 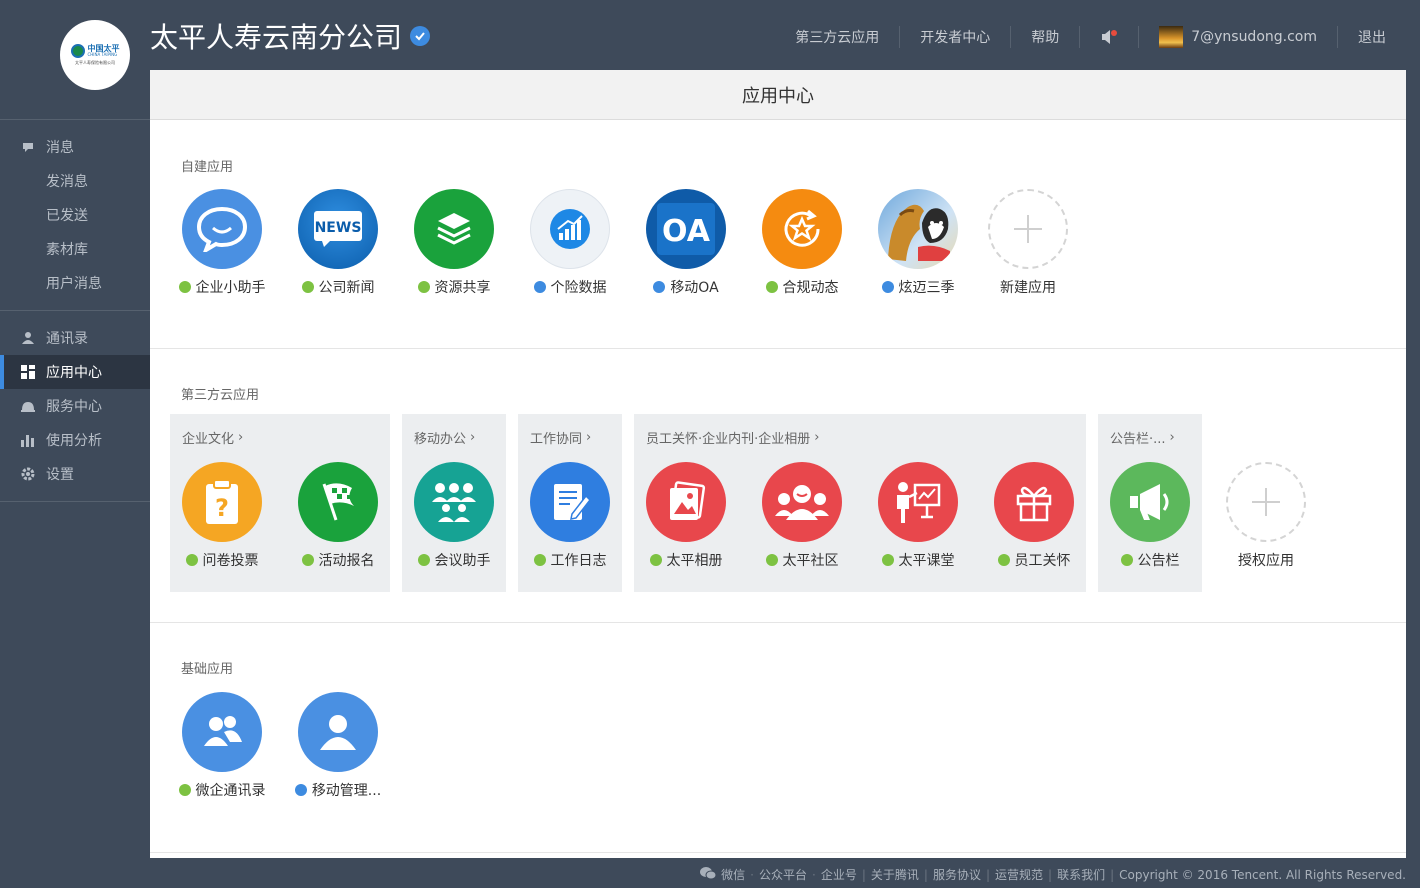 I want to click on app-event-signup: 活动报名, so click(x=338, y=516).